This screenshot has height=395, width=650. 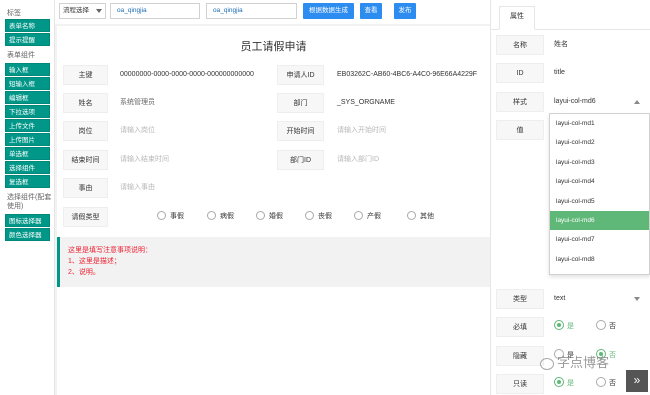 I want to click on flow-select: 流程选择, so click(x=82, y=11).